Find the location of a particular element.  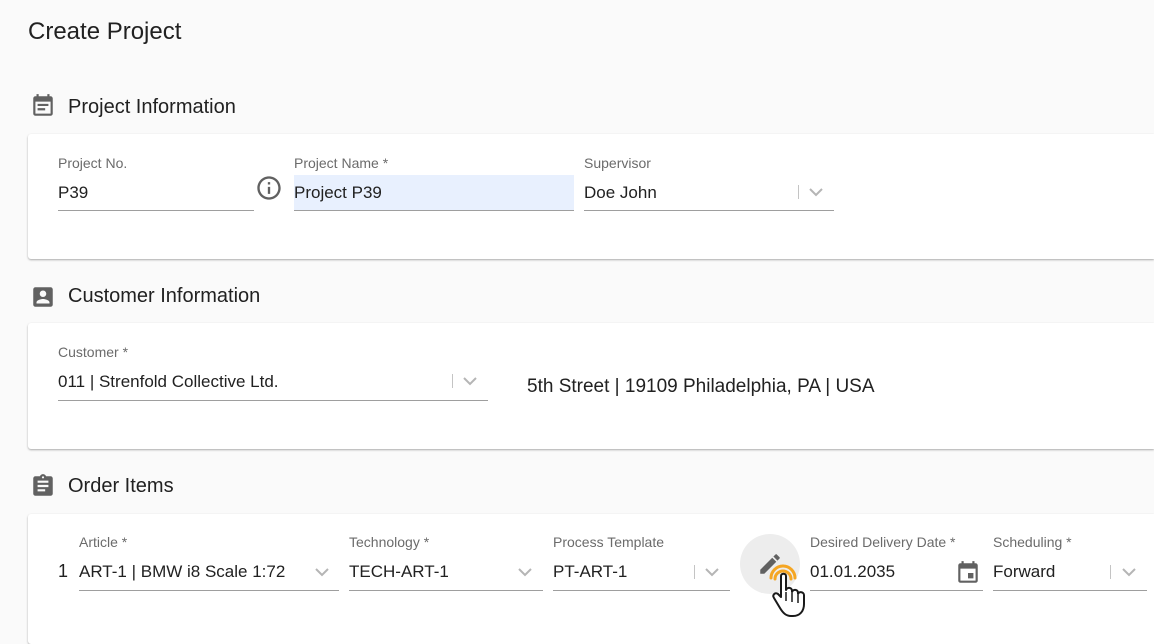

scheduling-underline is located at coordinates (1070, 590).